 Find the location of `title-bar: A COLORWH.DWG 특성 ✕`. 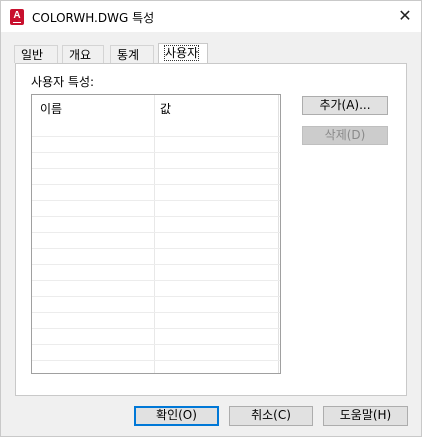

title-bar: A COLORWH.DWG 특성 ✕ is located at coordinates (211, 16).